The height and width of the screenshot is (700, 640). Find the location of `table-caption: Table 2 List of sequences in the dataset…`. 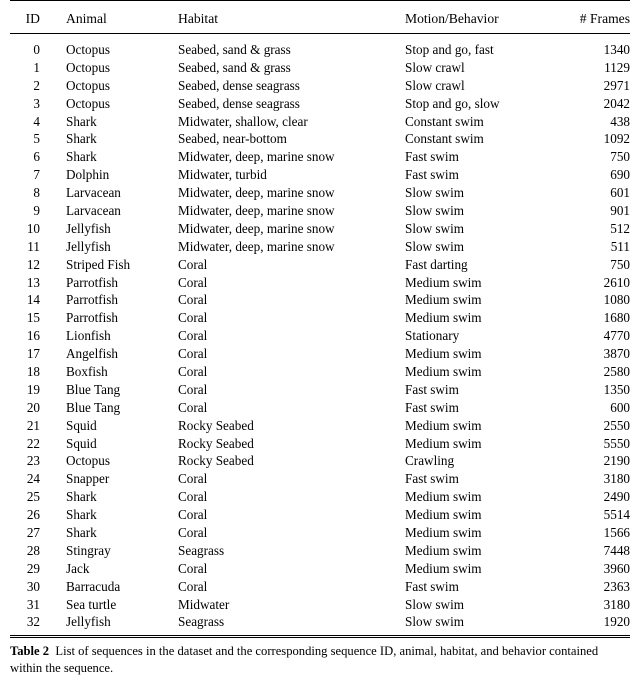

table-caption: Table 2 List of sequences in the dataset… is located at coordinates (320, 660).